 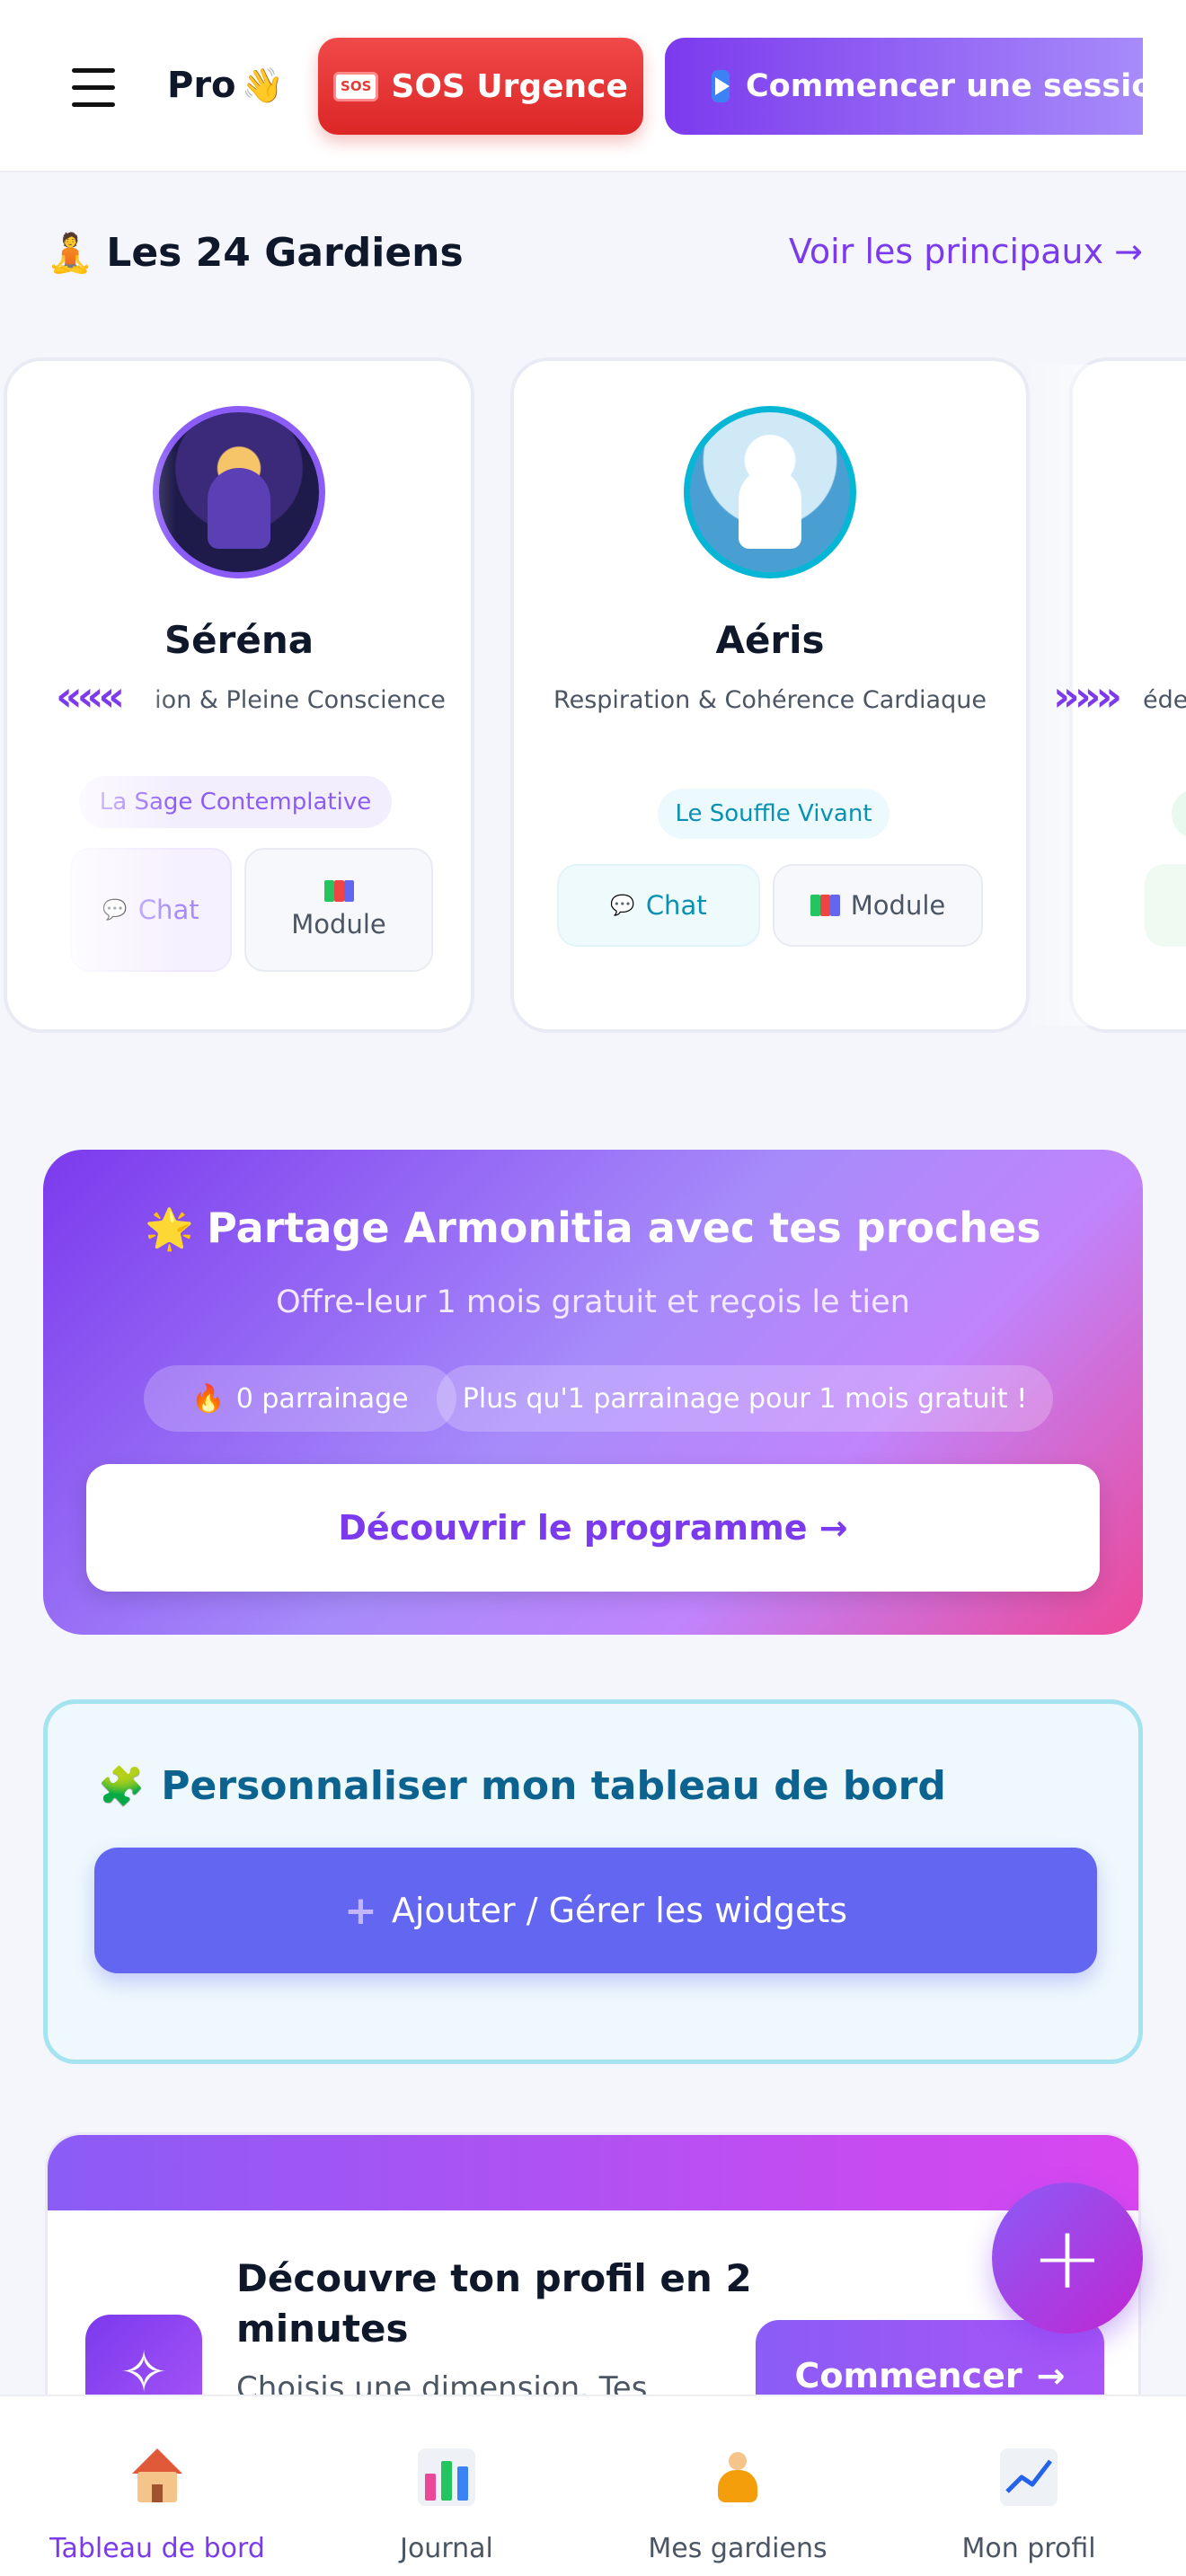 I want to click on nav-label: Journal, so click(x=446, y=2548).